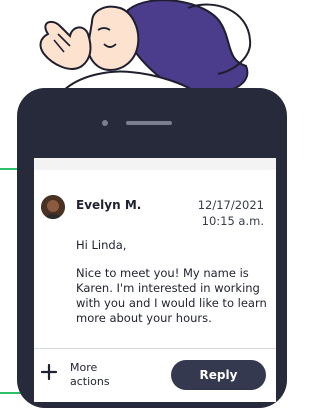 This screenshot has width=320, height=408. I want to click on sender-name: Evelyn M., so click(109, 205).